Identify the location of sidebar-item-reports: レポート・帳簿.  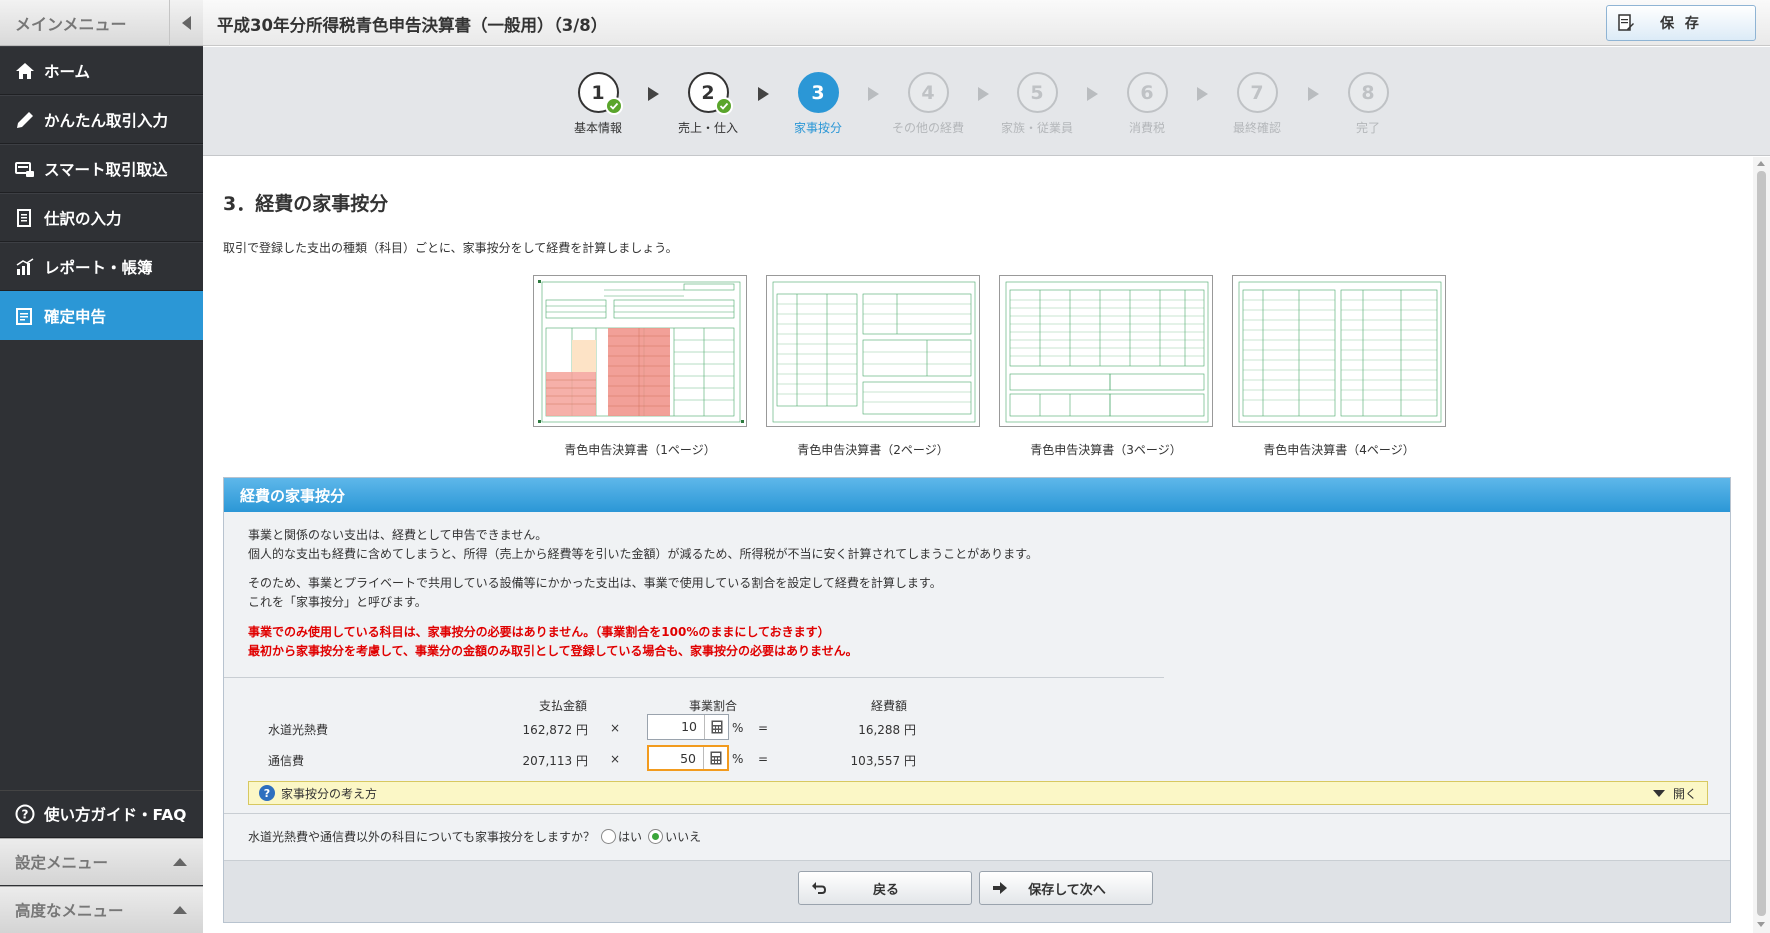
(101, 266).